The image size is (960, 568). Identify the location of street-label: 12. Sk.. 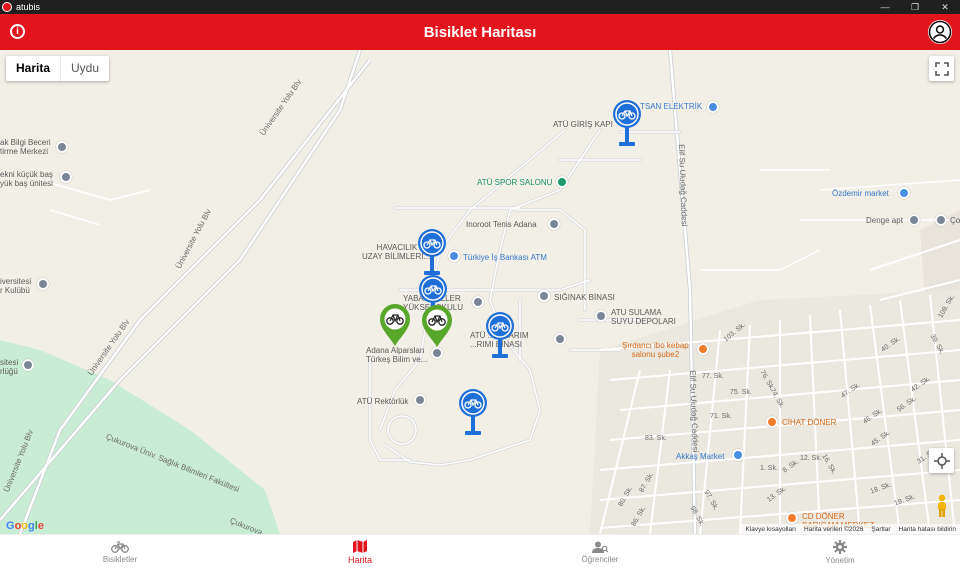
(811, 458).